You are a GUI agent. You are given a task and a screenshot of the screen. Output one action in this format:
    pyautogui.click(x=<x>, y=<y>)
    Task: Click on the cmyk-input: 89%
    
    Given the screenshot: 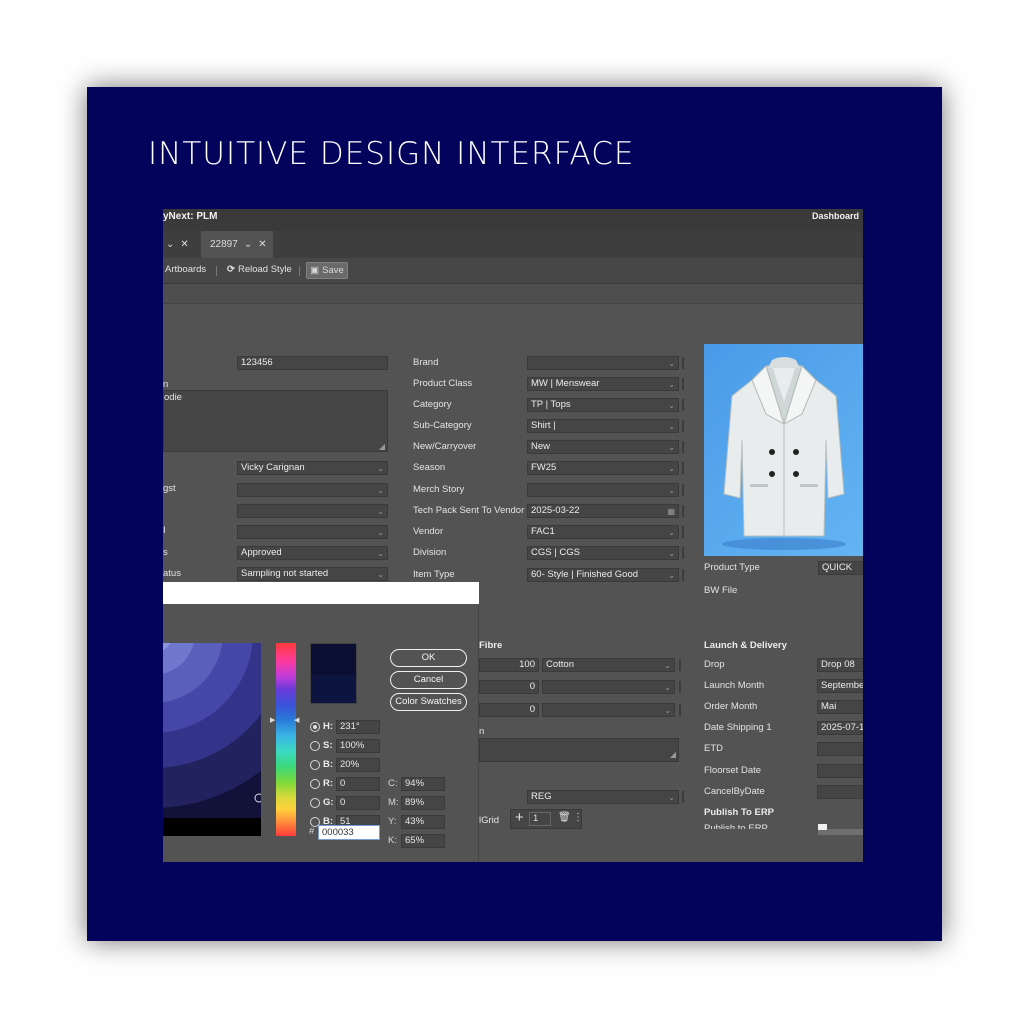 What is the action you would take?
    pyautogui.click(x=423, y=803)
    